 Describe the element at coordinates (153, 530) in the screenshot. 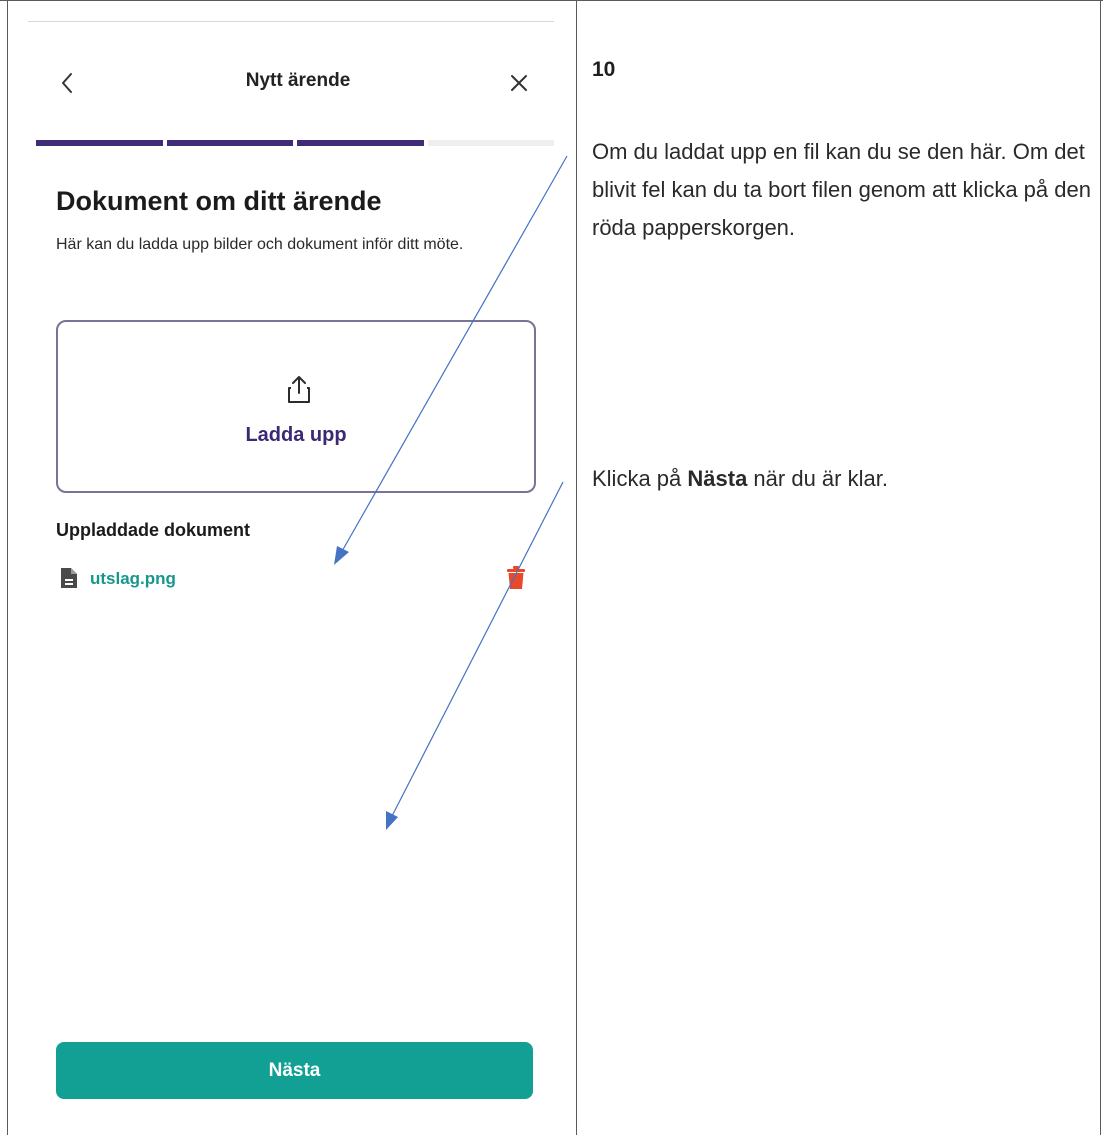

I see `uploaded-documents-heading: Uppladdade dokument` at that location.